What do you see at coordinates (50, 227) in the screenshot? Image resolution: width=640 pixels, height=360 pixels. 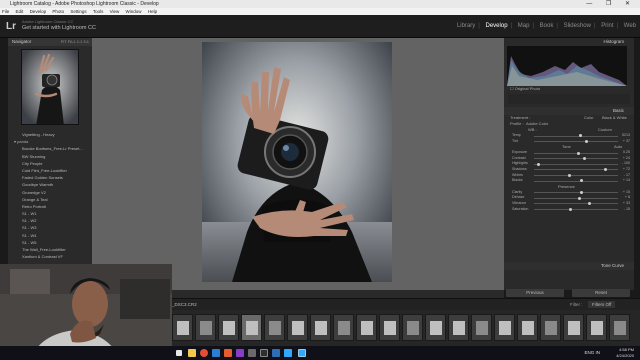 I see `preset-item: S1 - W3` at bounding box center [50, 227].